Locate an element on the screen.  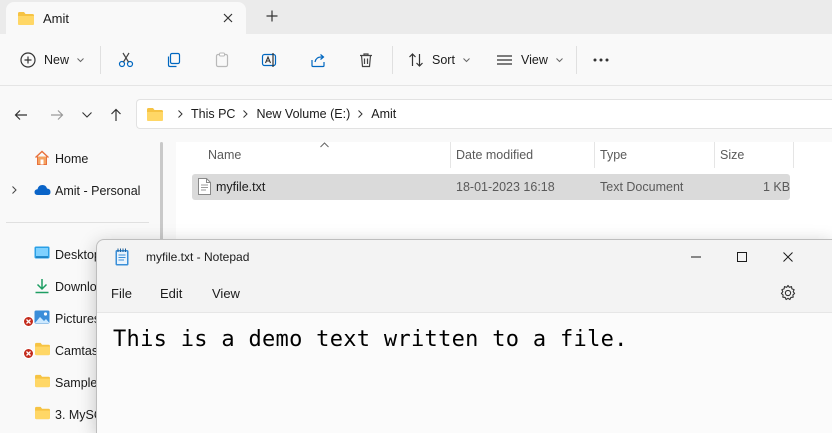
share-button is located at coordinates (318, 60).